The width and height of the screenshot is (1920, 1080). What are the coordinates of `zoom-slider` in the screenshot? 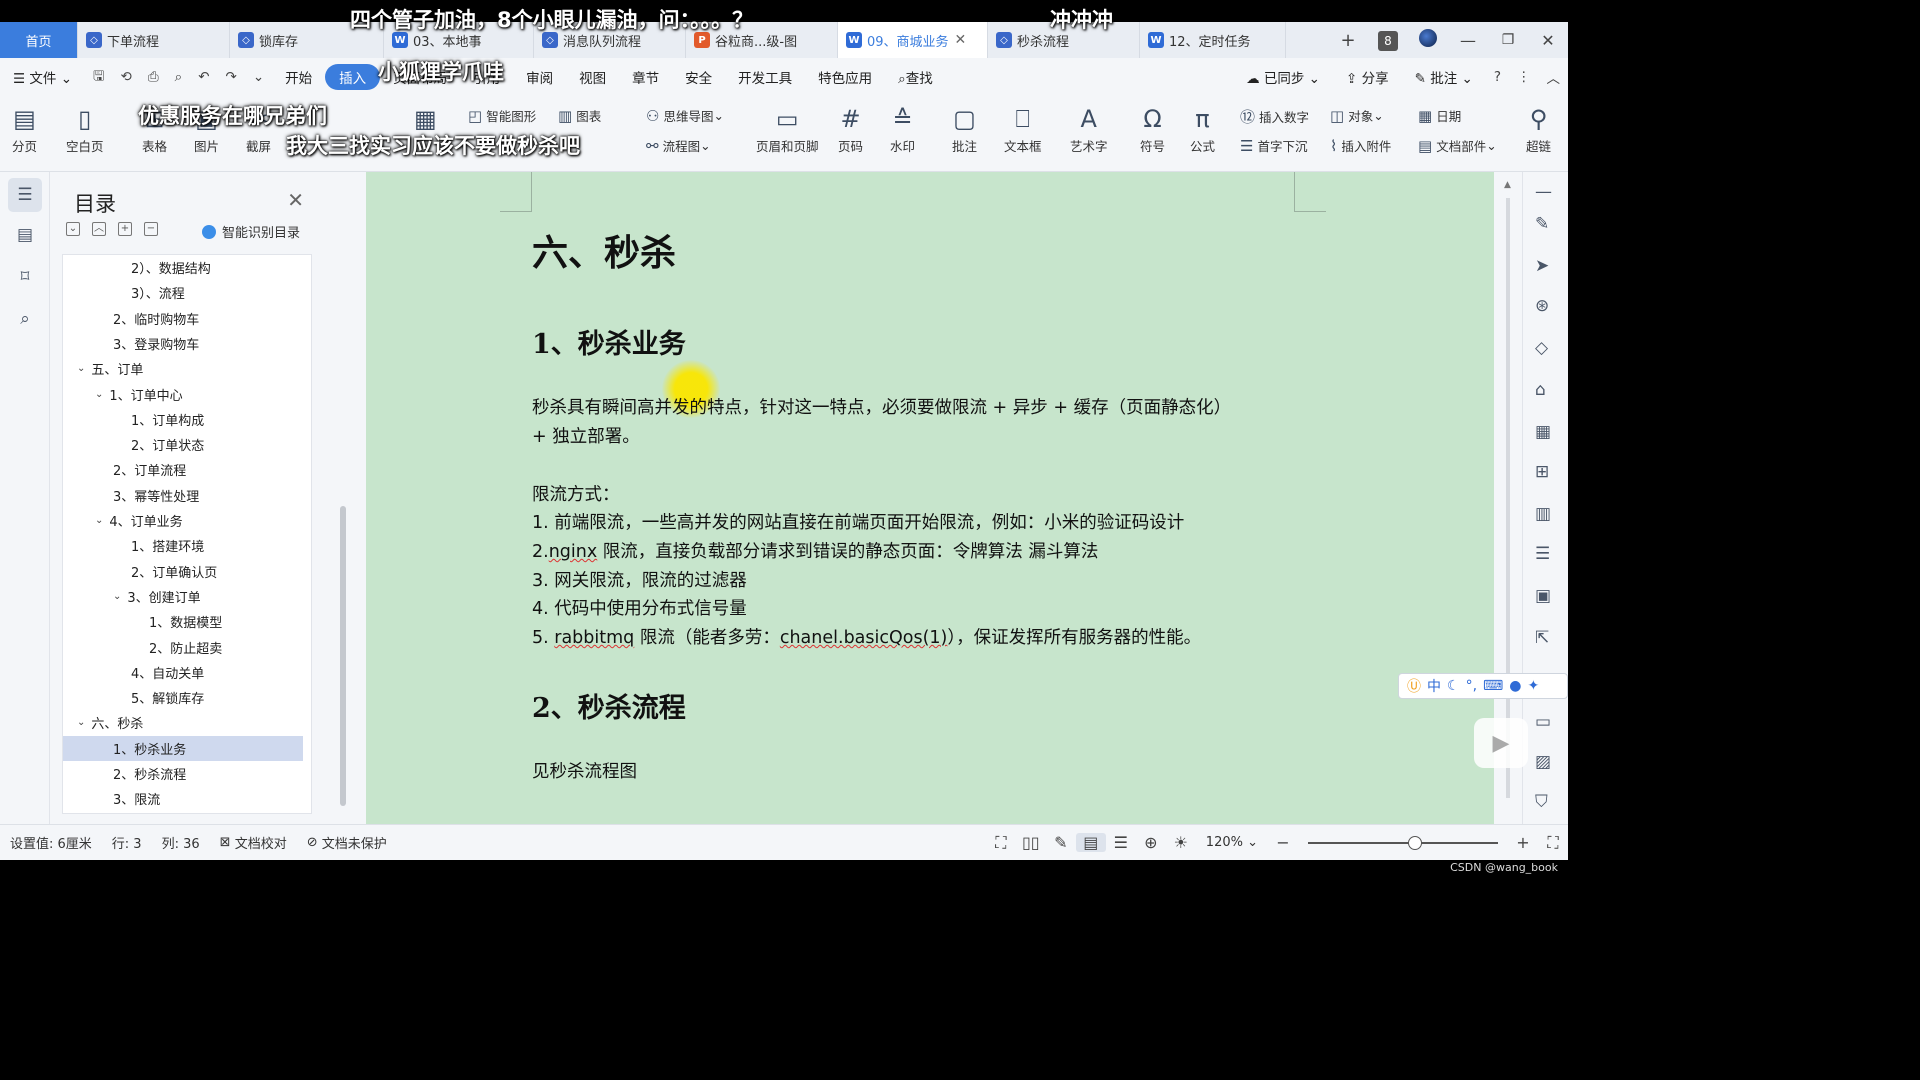 It's located at (1403, 842).